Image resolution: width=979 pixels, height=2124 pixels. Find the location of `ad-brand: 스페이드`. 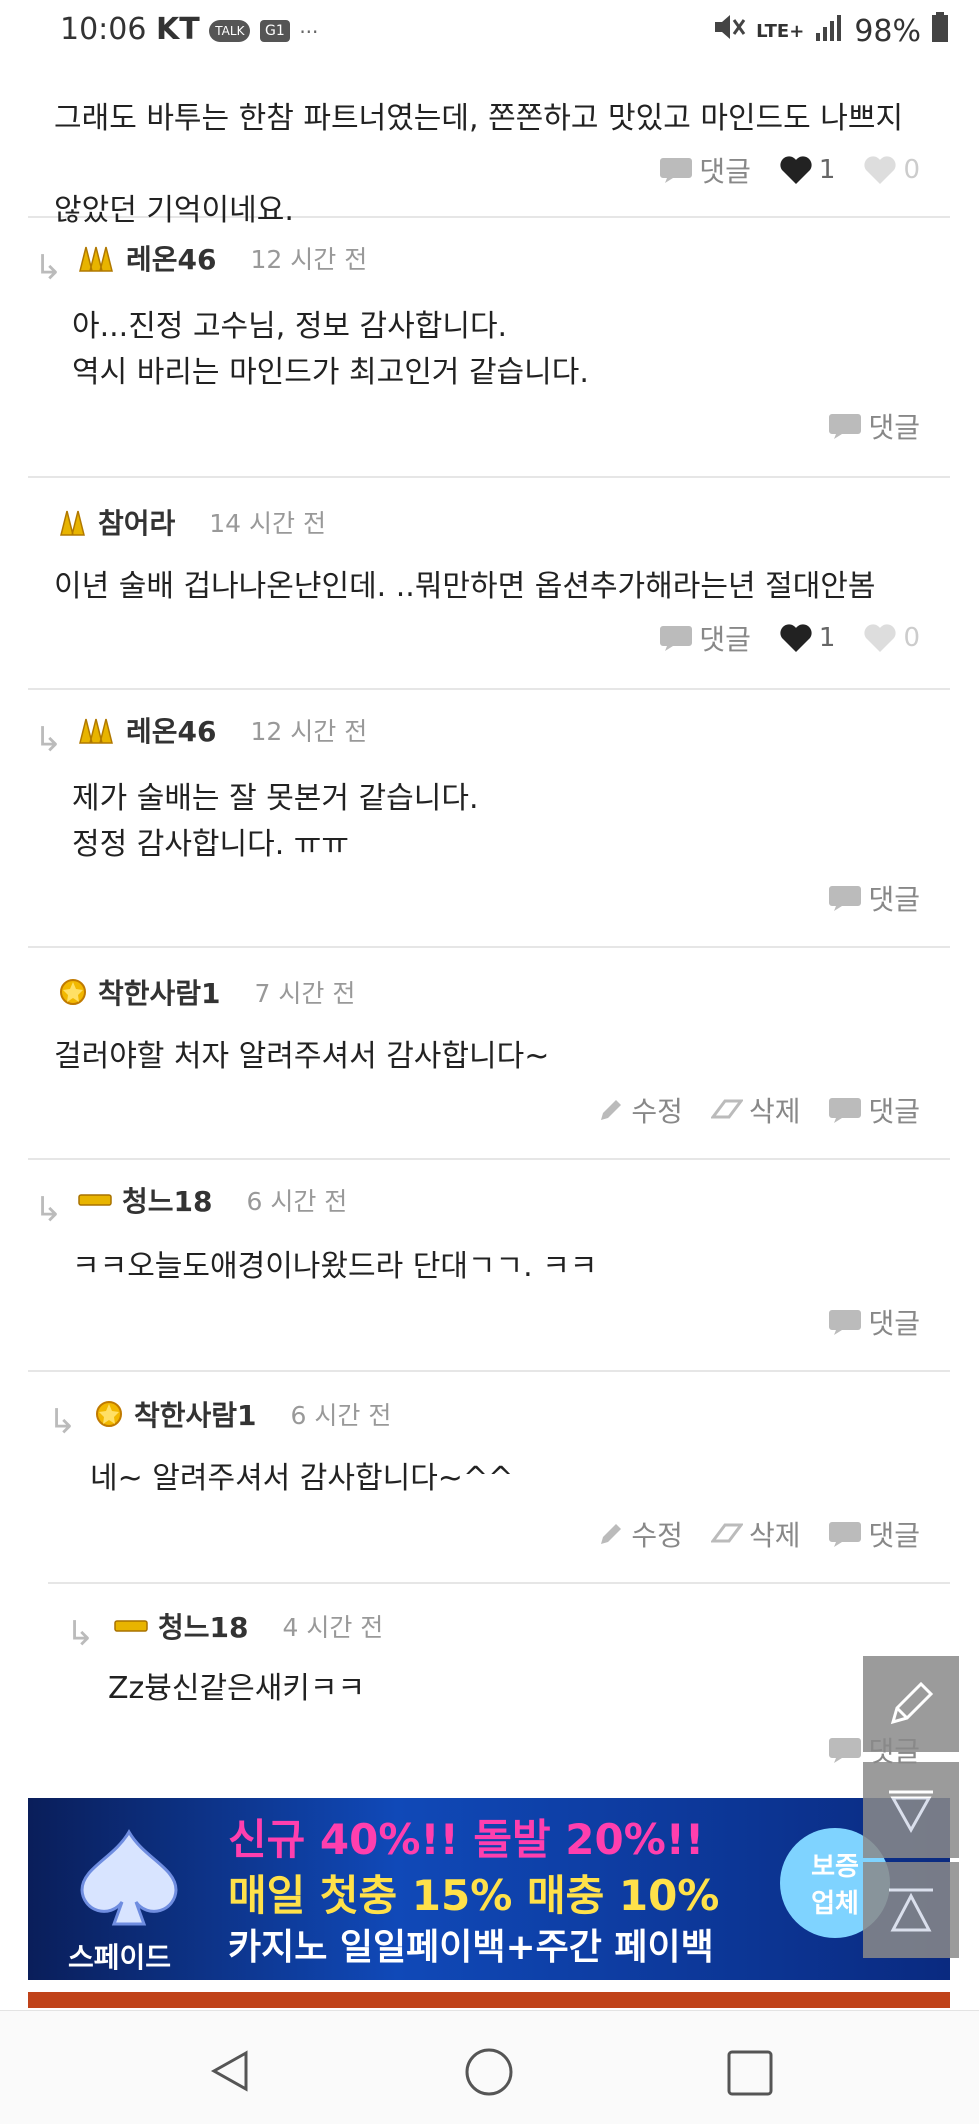

ad-brand: 스페이드 is located at coordinates (120, 1957).